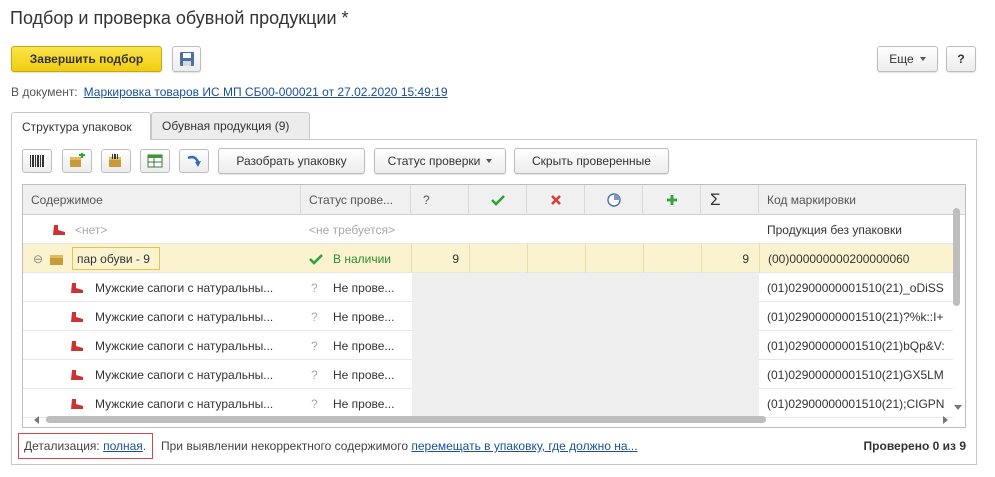 The width and height of the screenshot is (995, 477). I want to click on column-error, so click(556, 200).